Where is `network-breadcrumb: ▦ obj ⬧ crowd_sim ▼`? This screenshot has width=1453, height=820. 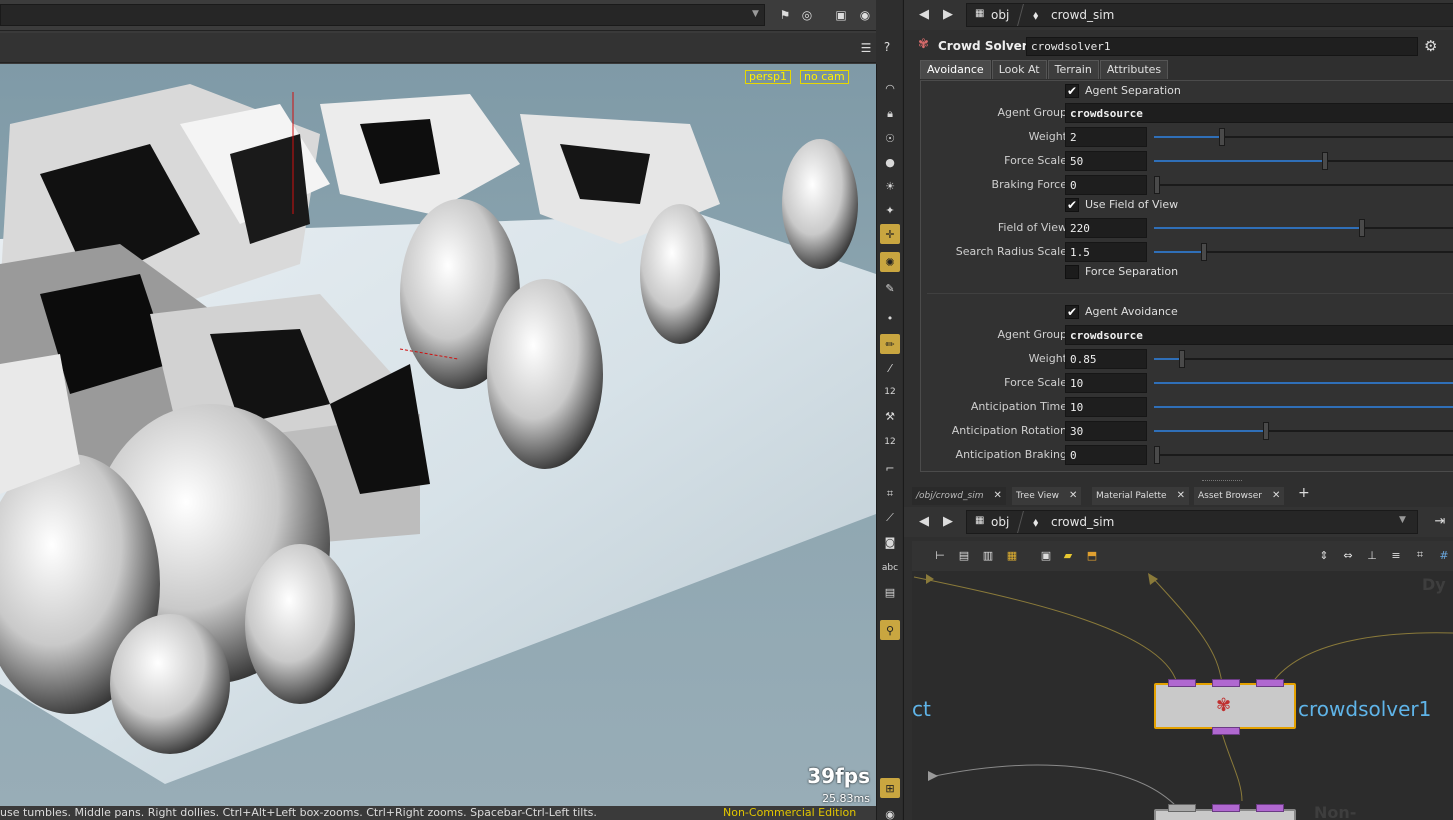 network-breadcrumb: ▦ obj ⬧ crowd_sim ▼ is located at coordinates (1192, 522).